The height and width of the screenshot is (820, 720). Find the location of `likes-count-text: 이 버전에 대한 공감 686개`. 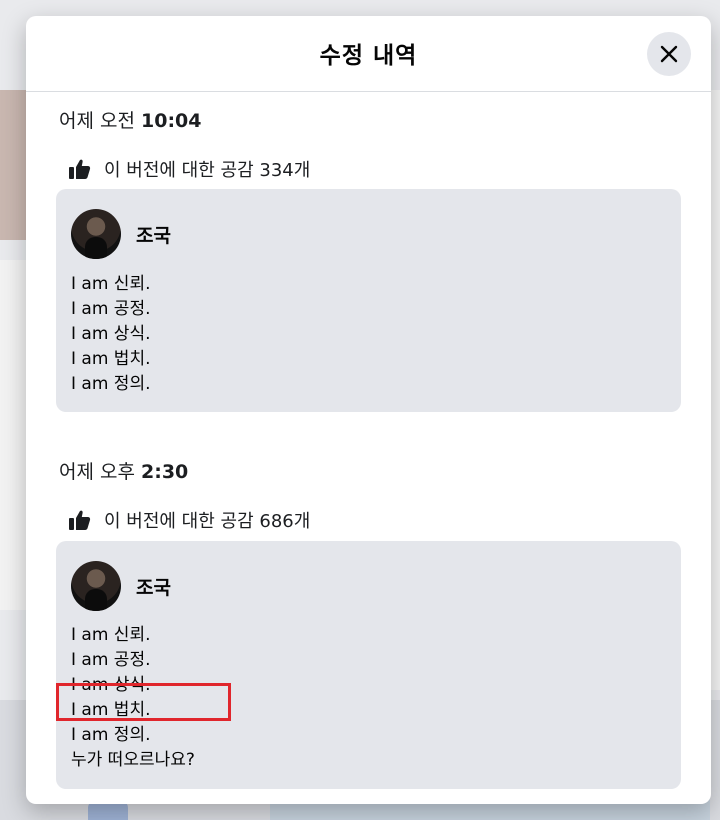

likes-count-text: 이 버전에 대한 공감 686개 is located at coordinates (207, 521).